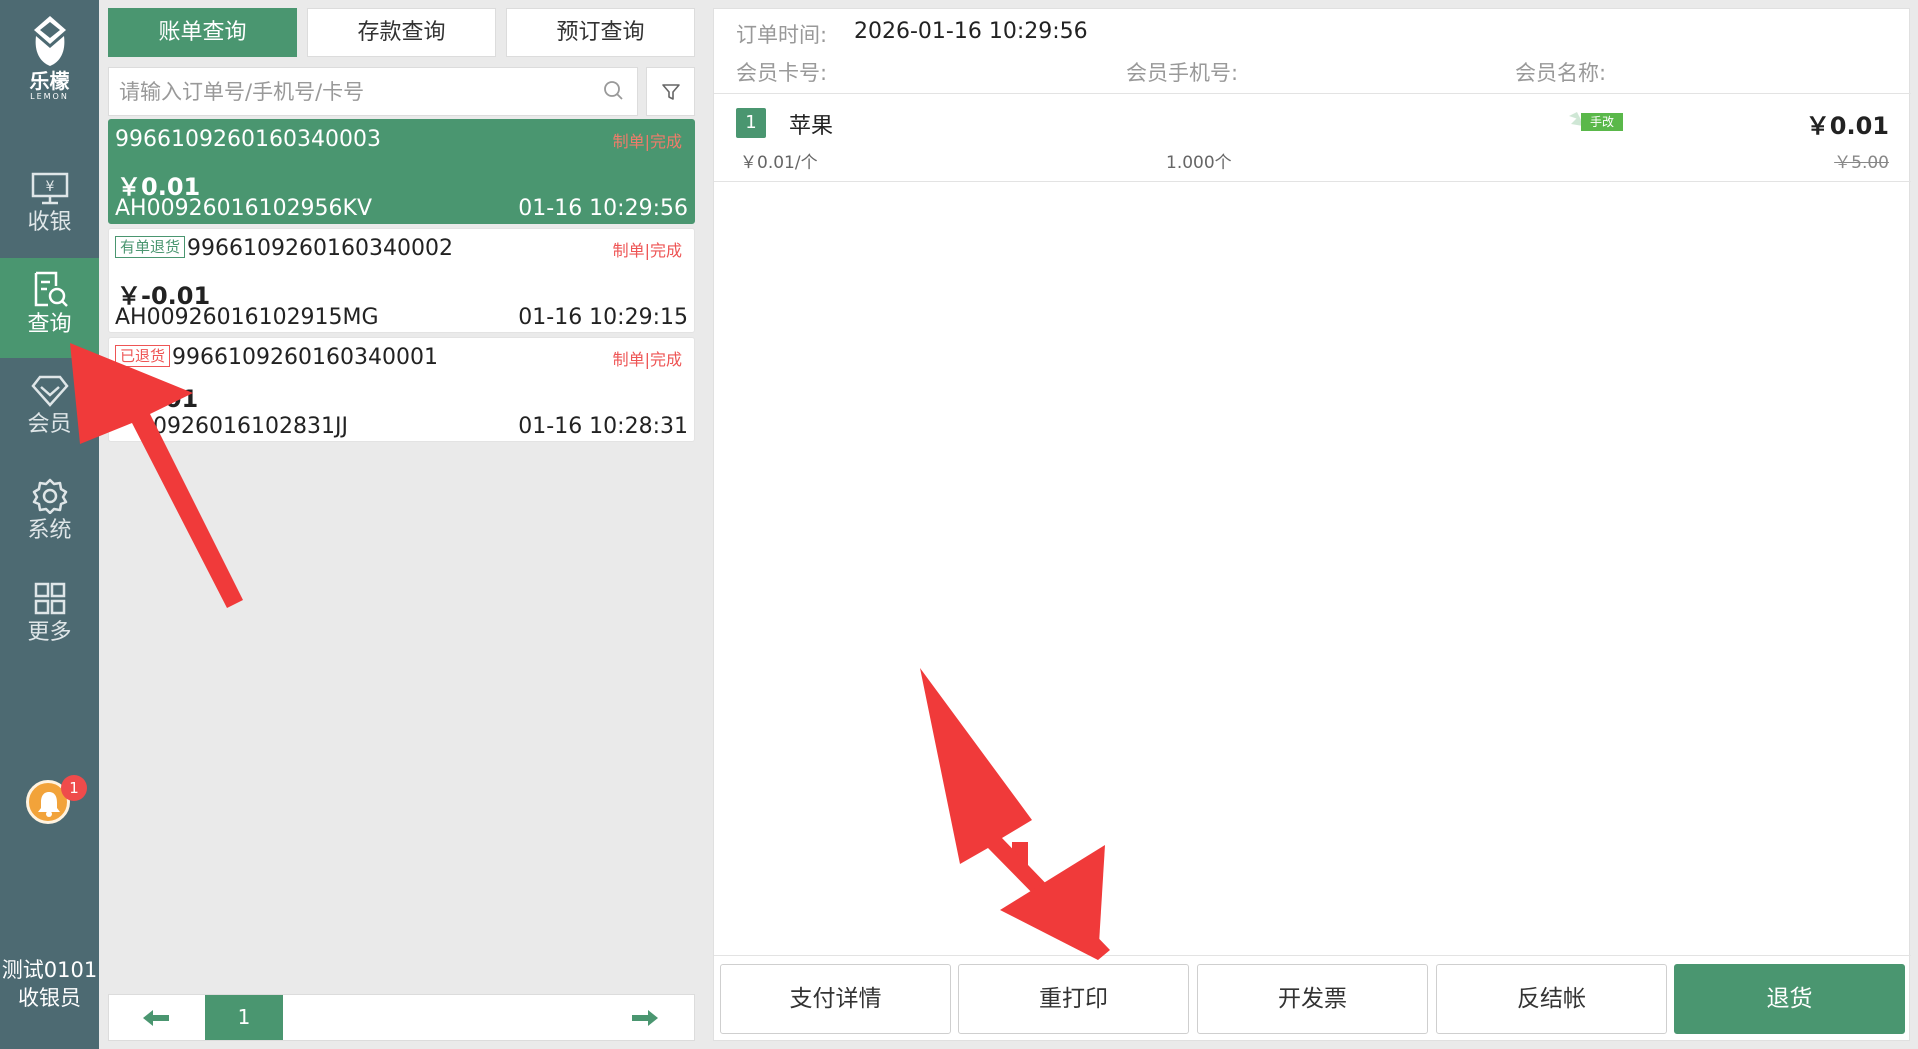  I want to click on cash-register-icon: ¥, so click(49, 188).